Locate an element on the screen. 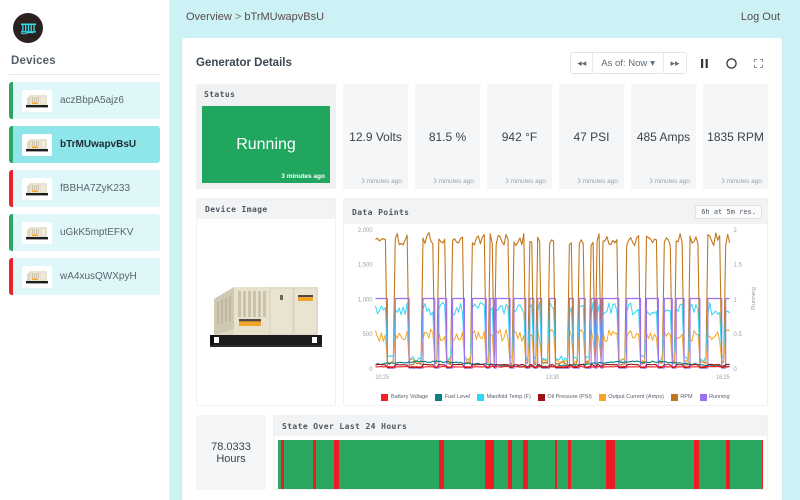 The height and width of the screenshot is (500, 800). legend-label: Oil Pressure (PSI) is located at coordinates (569, 397).